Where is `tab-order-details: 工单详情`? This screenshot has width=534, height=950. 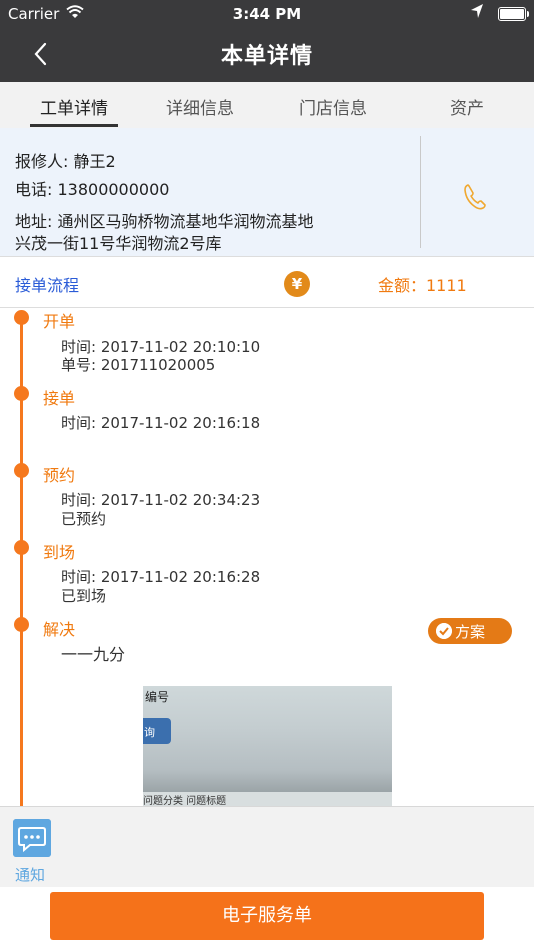
tab-order-details: 工单详情 is located at coordinates (74, 106).